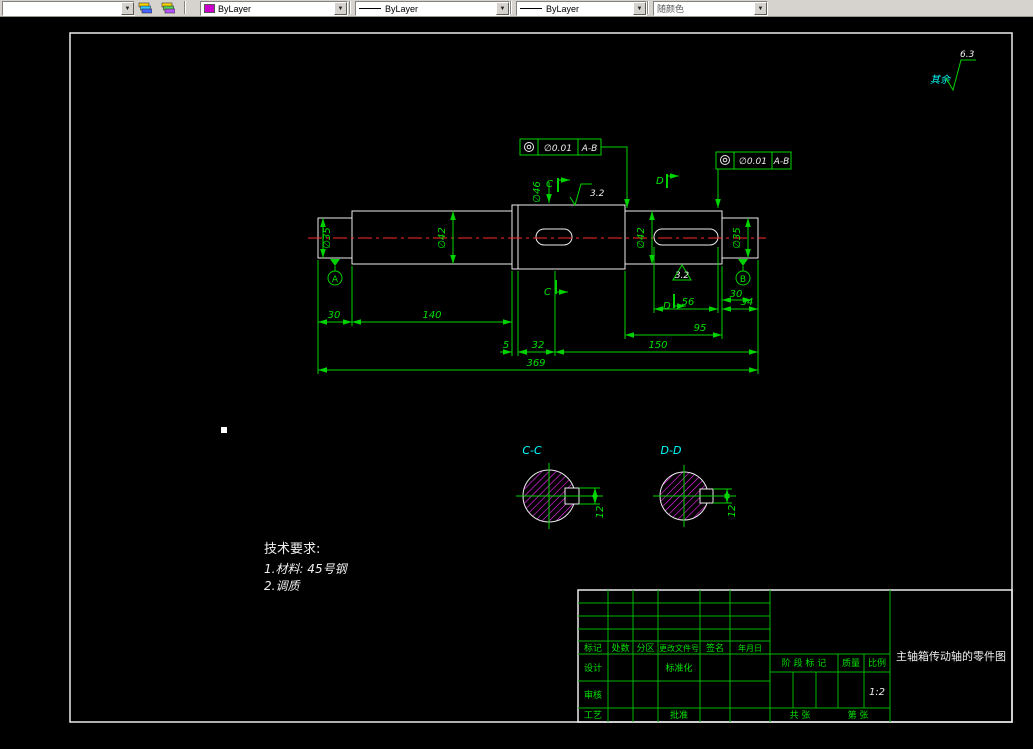 This screenshot has width=1033, height=749. I want to click on lineweight-sample-icon, so click(531, 8).